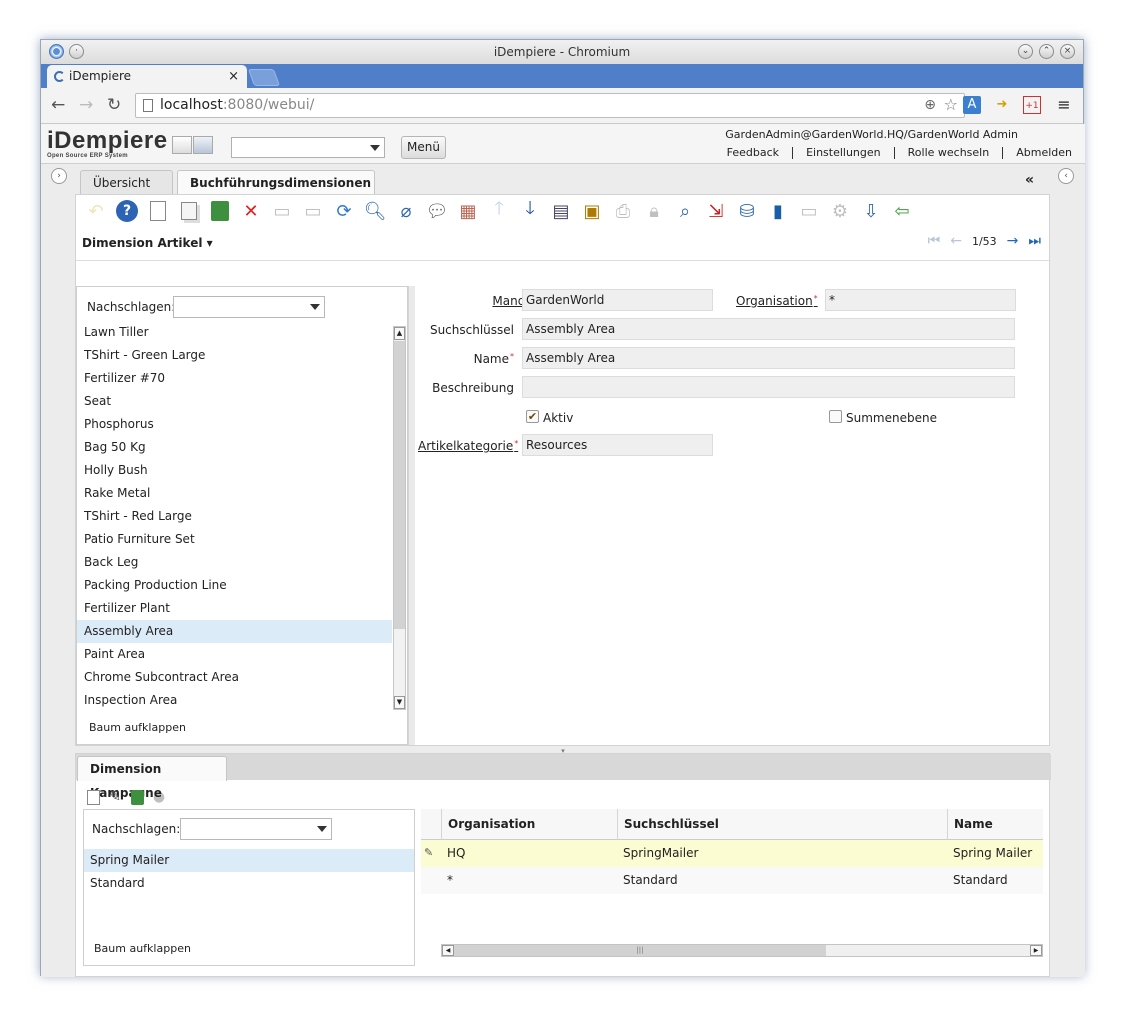 Image resolution: width=1124 pixels, height=1017 pixels. I want to click on tree-item: Assembly Area, so click(234, 631).